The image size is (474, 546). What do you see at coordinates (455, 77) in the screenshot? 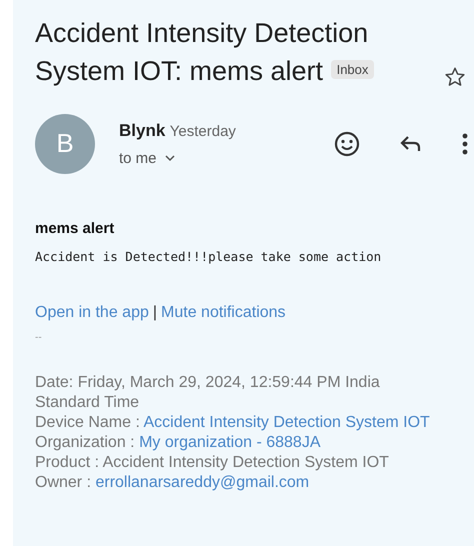
I see `star-button` at bounding box center [455, 77].